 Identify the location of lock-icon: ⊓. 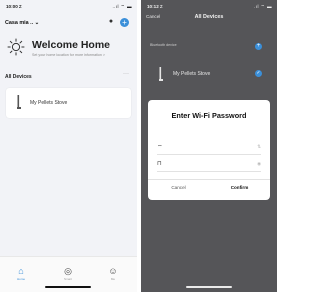
(159, 164).